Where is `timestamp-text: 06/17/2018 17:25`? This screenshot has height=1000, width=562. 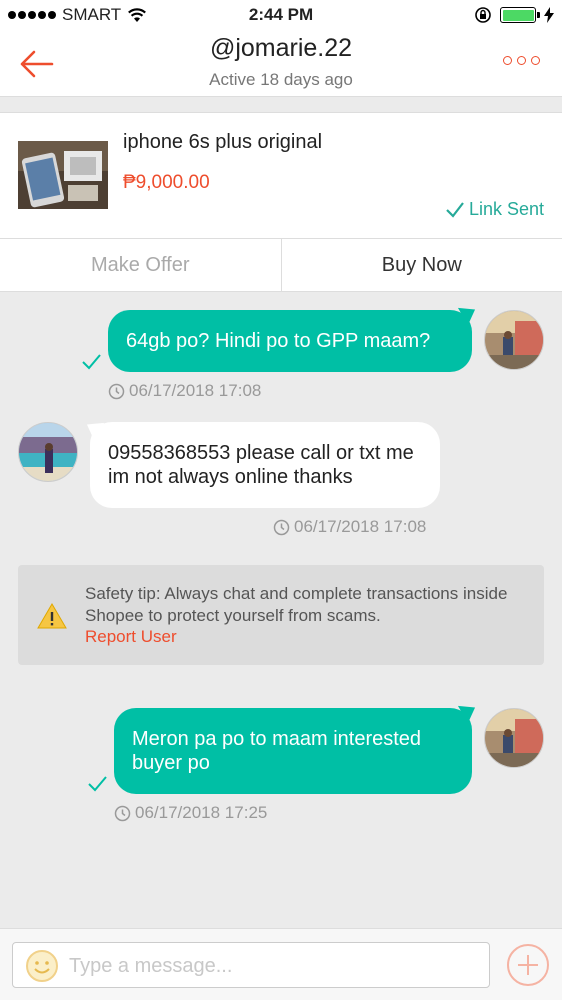
timestamp-text: 06/17/2018 17:25 is located at coordinates (201, 812).